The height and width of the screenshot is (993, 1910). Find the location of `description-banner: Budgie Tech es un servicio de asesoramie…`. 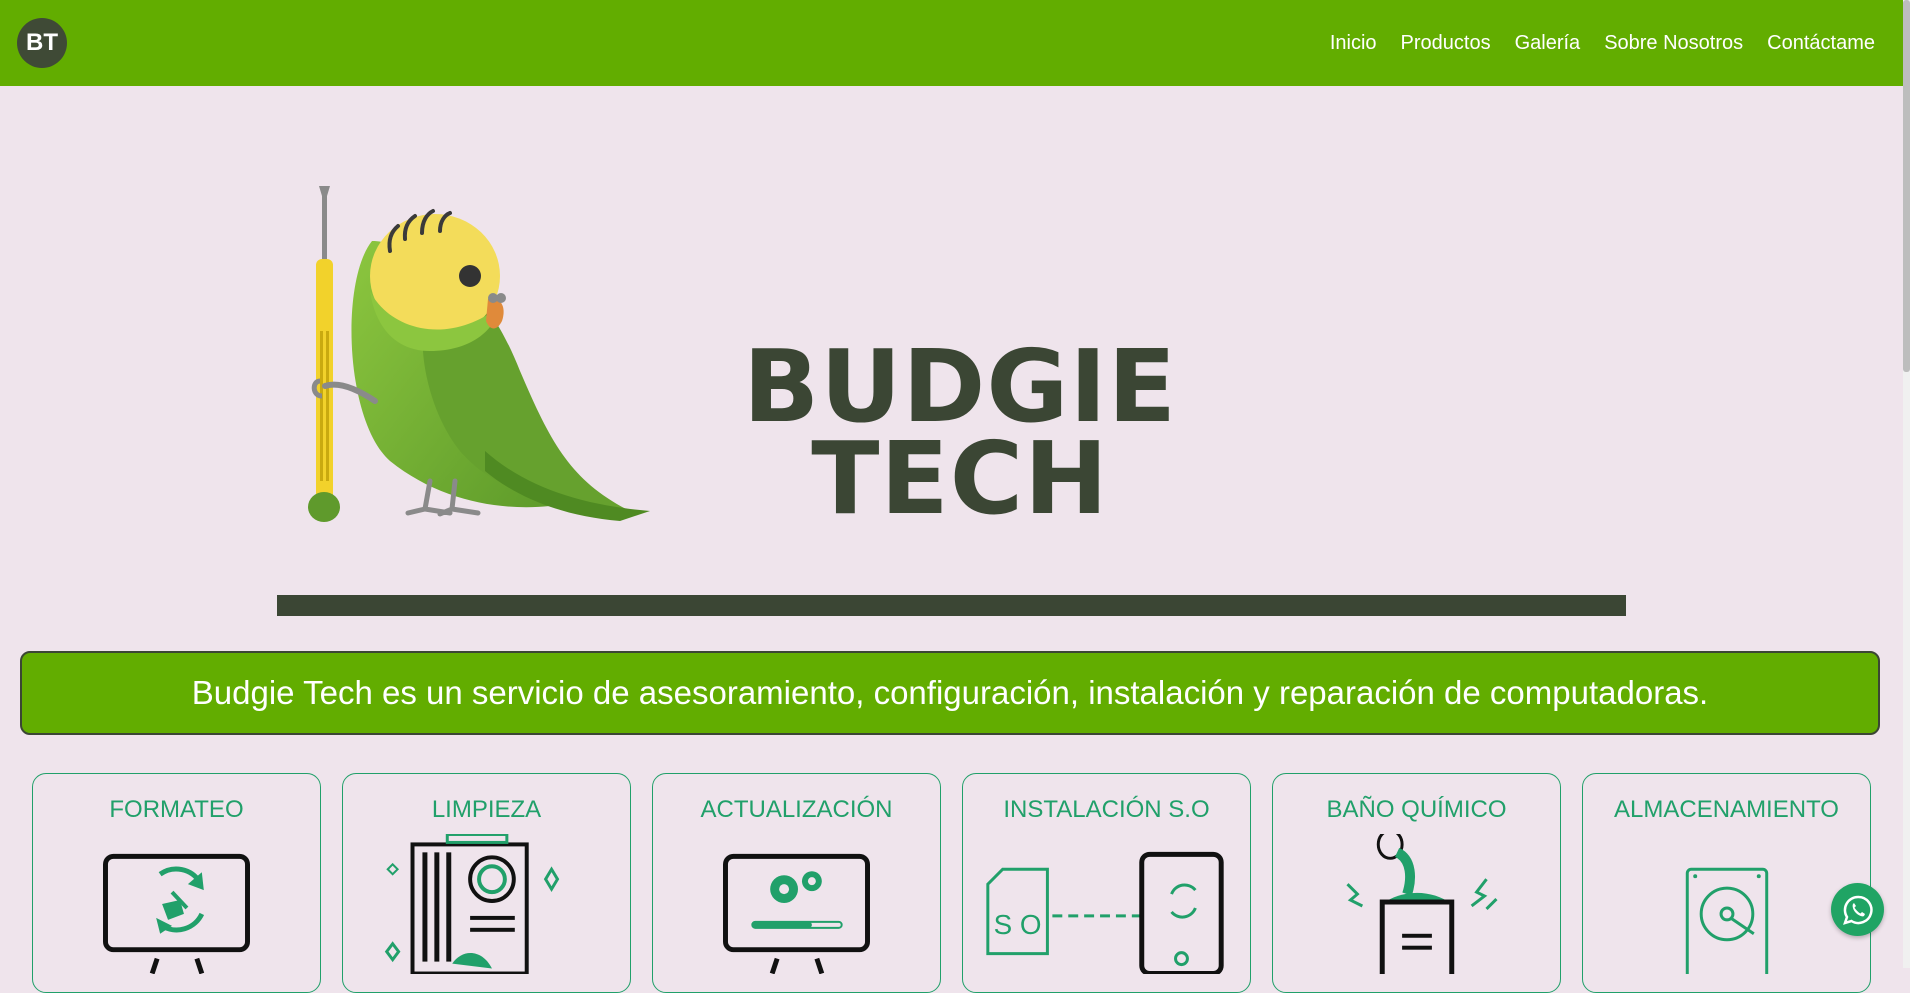

description-banner: Budgie Tech es un servicio de asesoramie… is located at coordinates (950, 693).